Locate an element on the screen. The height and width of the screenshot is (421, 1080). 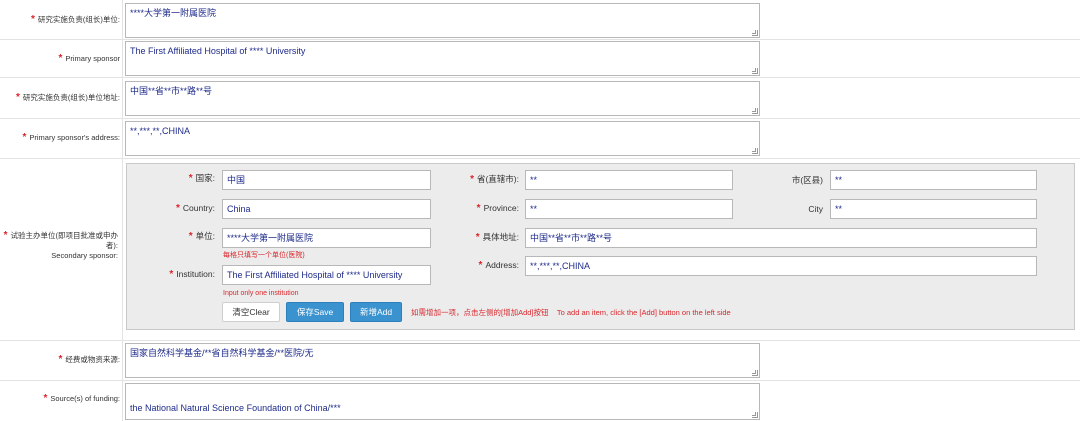
institution-en-label: * Institution: is located at coordinates (192, 274).